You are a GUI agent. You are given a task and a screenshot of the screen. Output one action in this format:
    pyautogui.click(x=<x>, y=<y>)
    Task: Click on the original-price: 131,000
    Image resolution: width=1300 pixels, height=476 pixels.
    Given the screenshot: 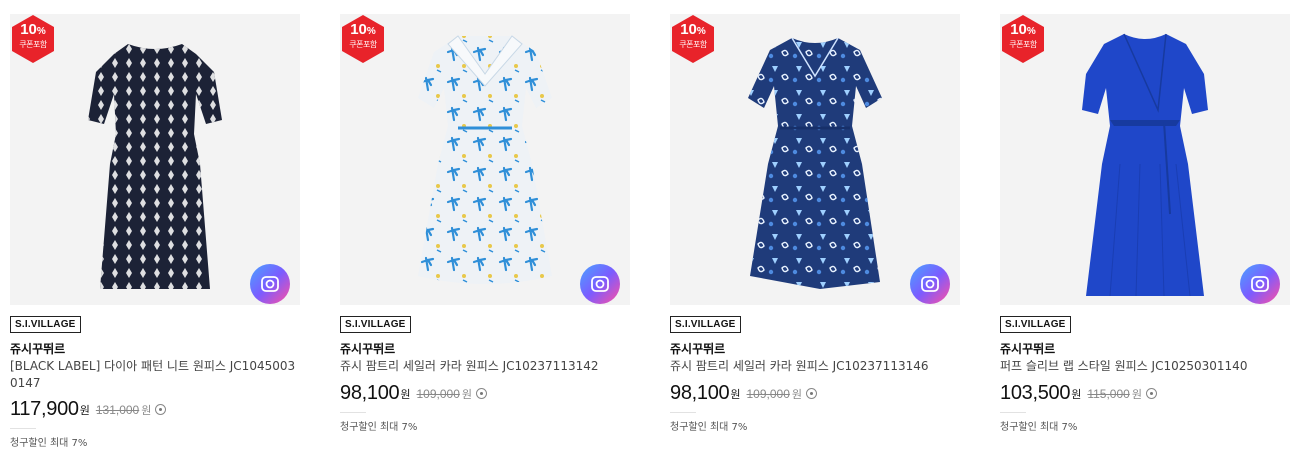 What is the action you would take?
    pyautogui.click(x=117, y=409)
    